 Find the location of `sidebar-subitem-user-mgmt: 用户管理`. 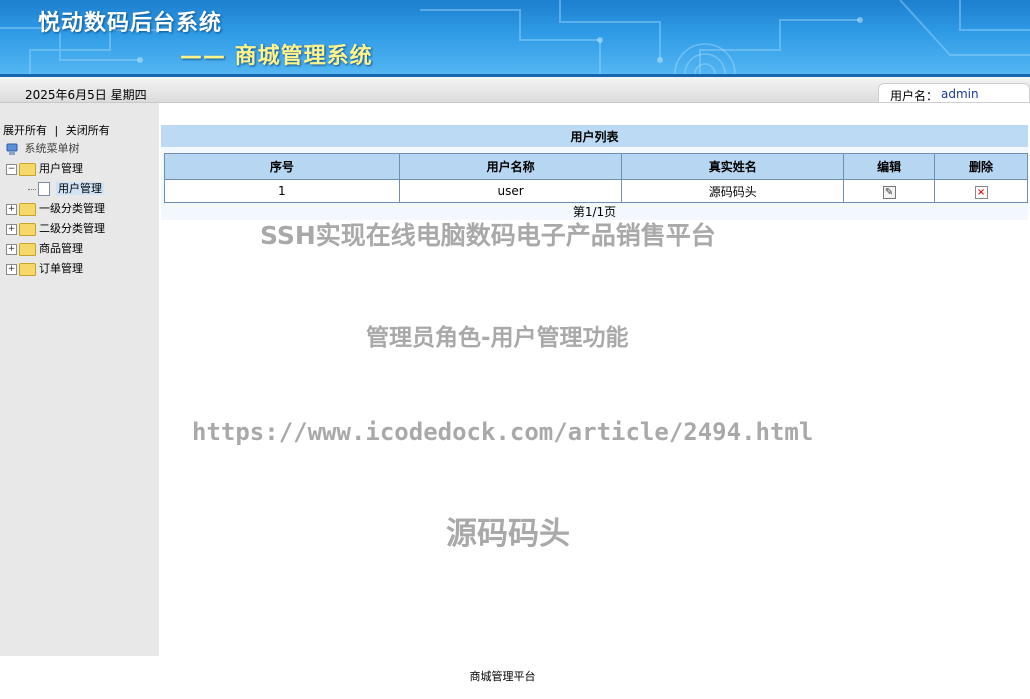

sidebar-subitem-user-mgmt: 用户管理 is located at coordinates (55, 190).